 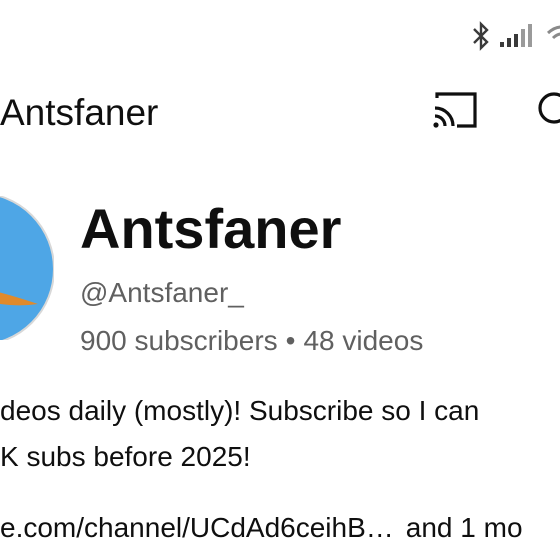 I want to click on cast-button, so click(x=454, y=112).